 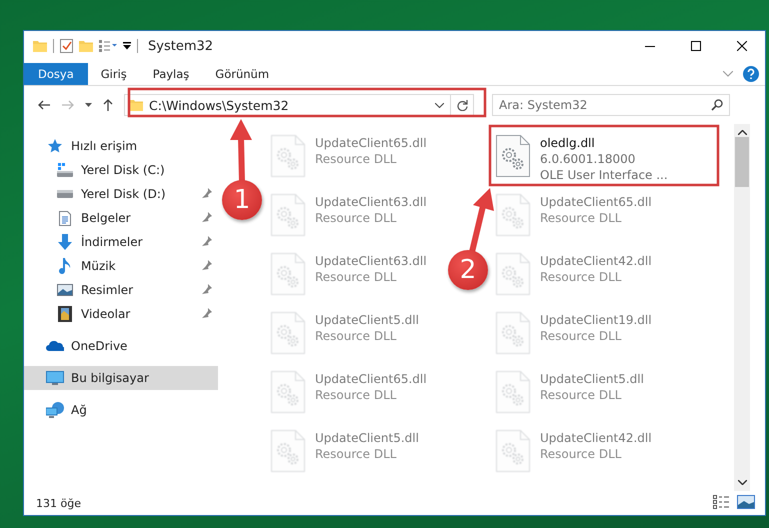 What do you see at coordinates (121, 170) in the screenshot?
I see `sidebar-item: Yerel Disk (C:)` at bounding box center [121, 170].